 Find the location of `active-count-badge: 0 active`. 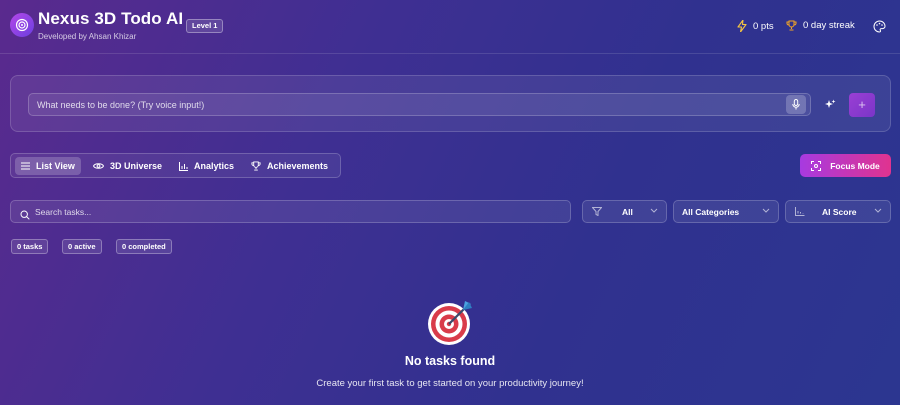

active-count-badge: 0 active is located at coordinates (82, 246).